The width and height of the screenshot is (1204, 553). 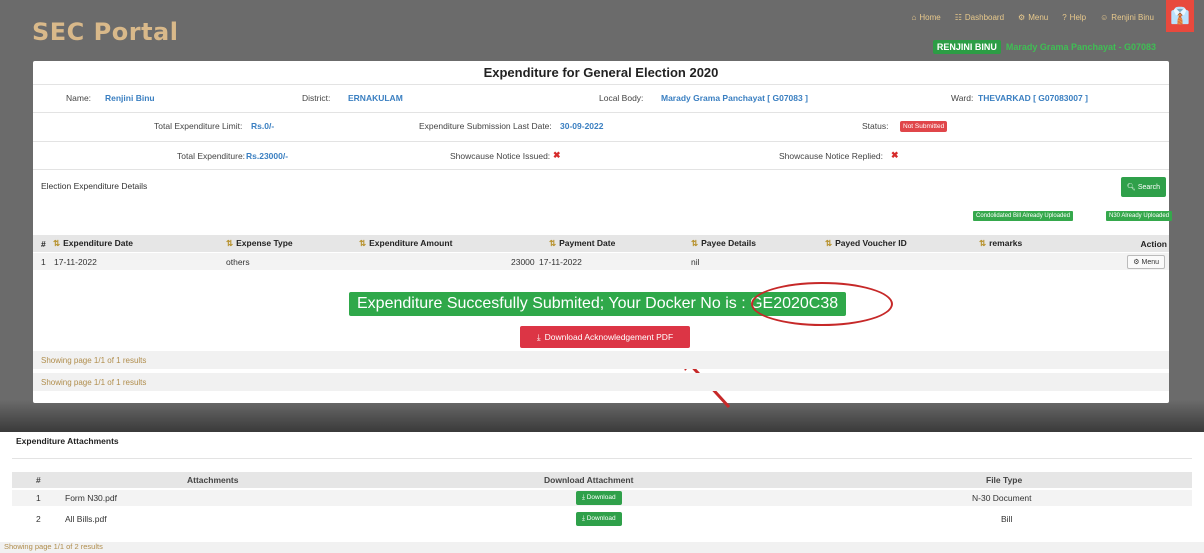 What do you see at coordinates (524, 519) in the screenshot?
I see `attachment-row: 2 All Bills.pdf ⤓ Download Bill` at bounding box center [524, 519].